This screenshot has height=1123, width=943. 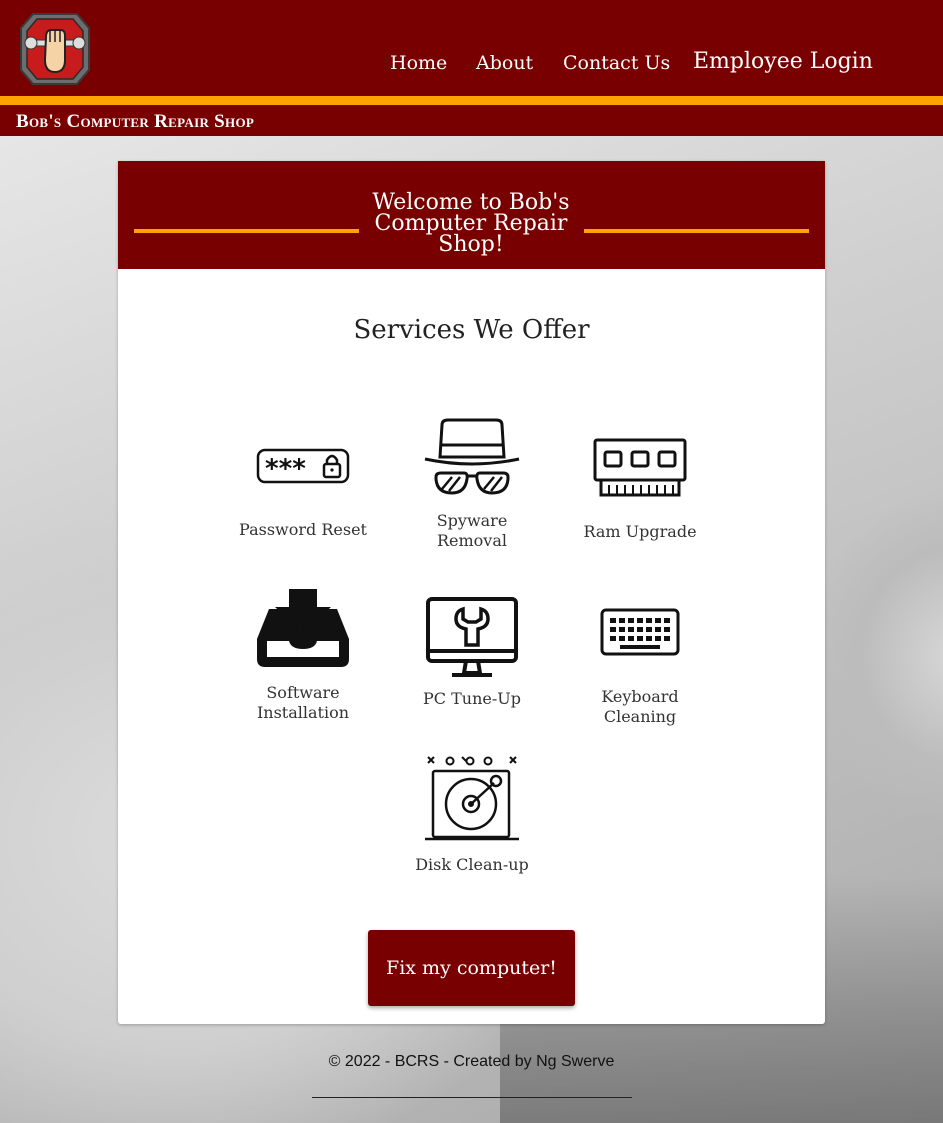 I want to click on service-password-reset: *** Password Reset, so click(x=303, y=493).